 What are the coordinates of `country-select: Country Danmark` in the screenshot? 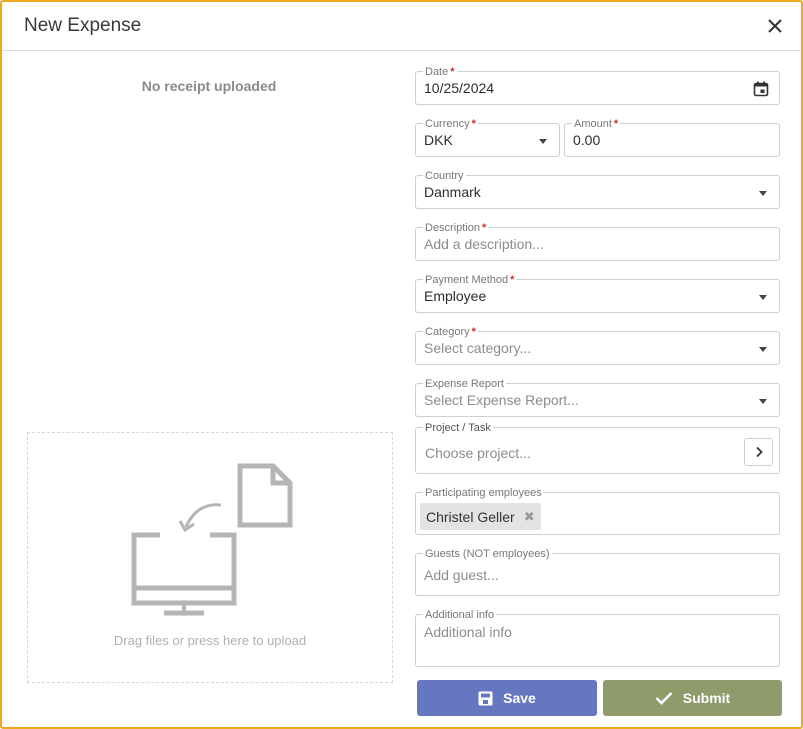 It's located at (597, 189).